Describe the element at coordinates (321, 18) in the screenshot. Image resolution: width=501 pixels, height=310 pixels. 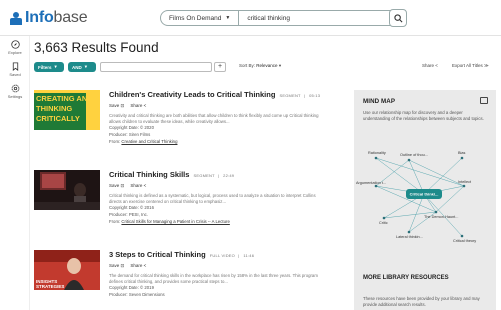
I see `search-input` at that location.